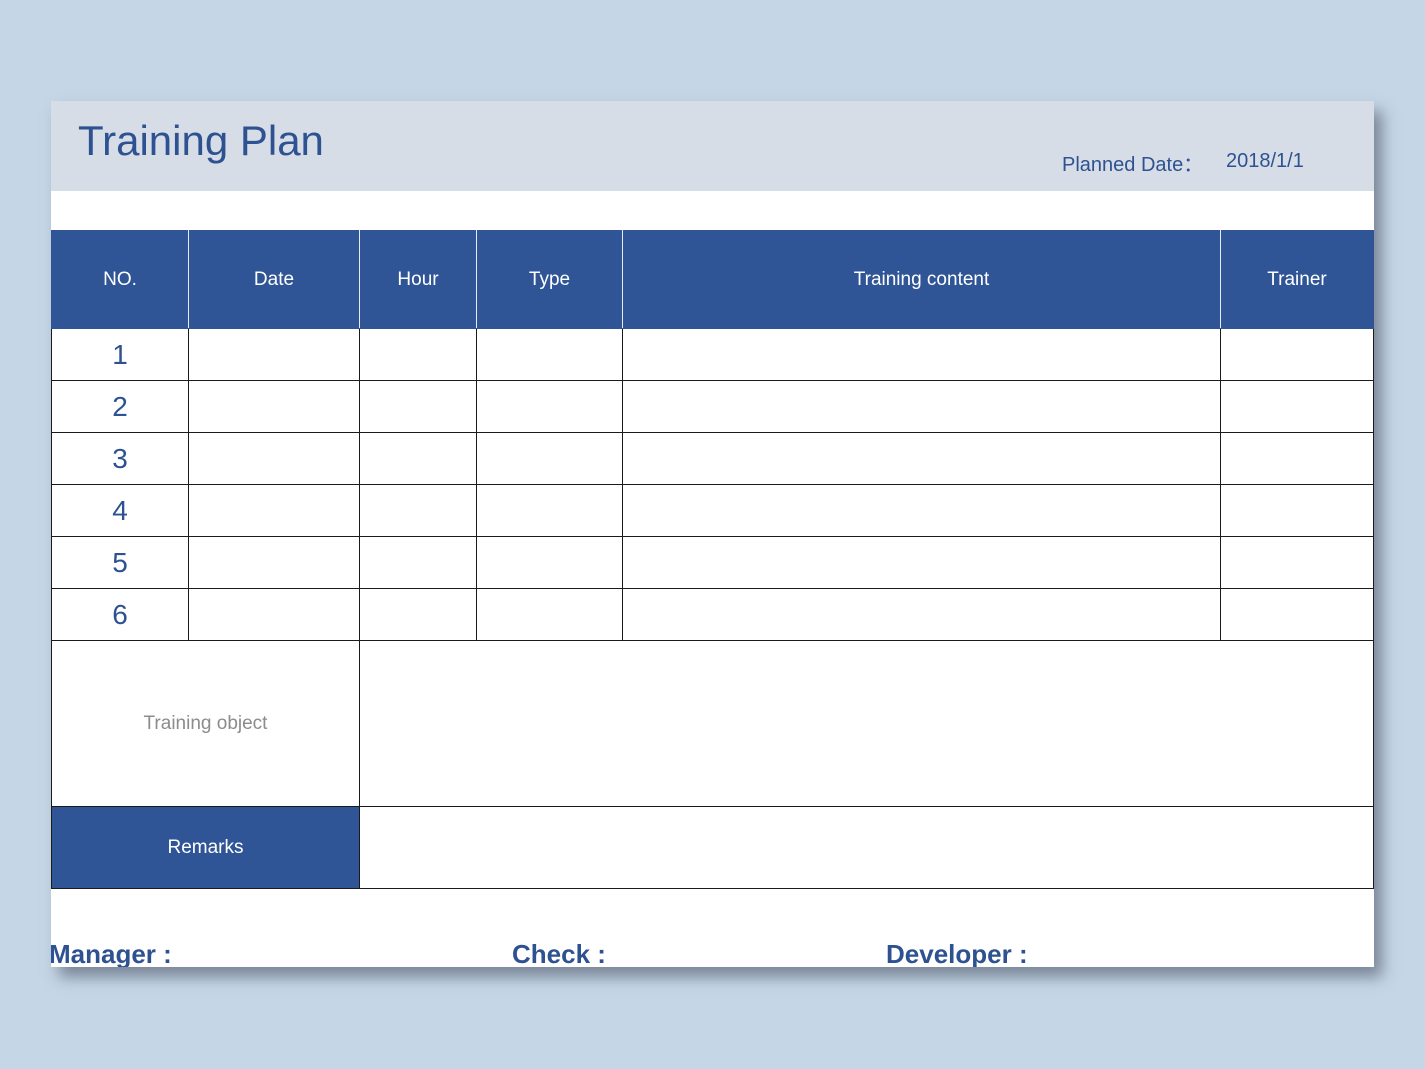 The image size is (1425, 1069). Describe the element at coordinates (120, 614) in the screenshot. I see `row-number: 6` at that location.